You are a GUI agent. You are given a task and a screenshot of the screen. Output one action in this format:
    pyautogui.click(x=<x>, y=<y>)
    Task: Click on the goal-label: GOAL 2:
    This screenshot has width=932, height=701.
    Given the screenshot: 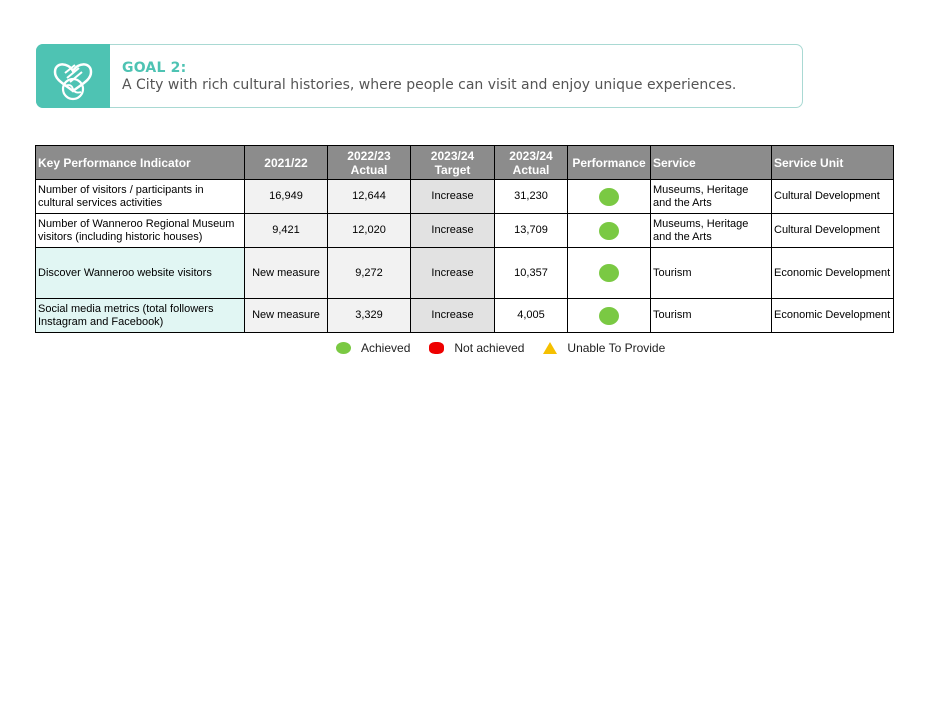 What is the action you would take?
    pyautogui.click(x=154, y=68)
    